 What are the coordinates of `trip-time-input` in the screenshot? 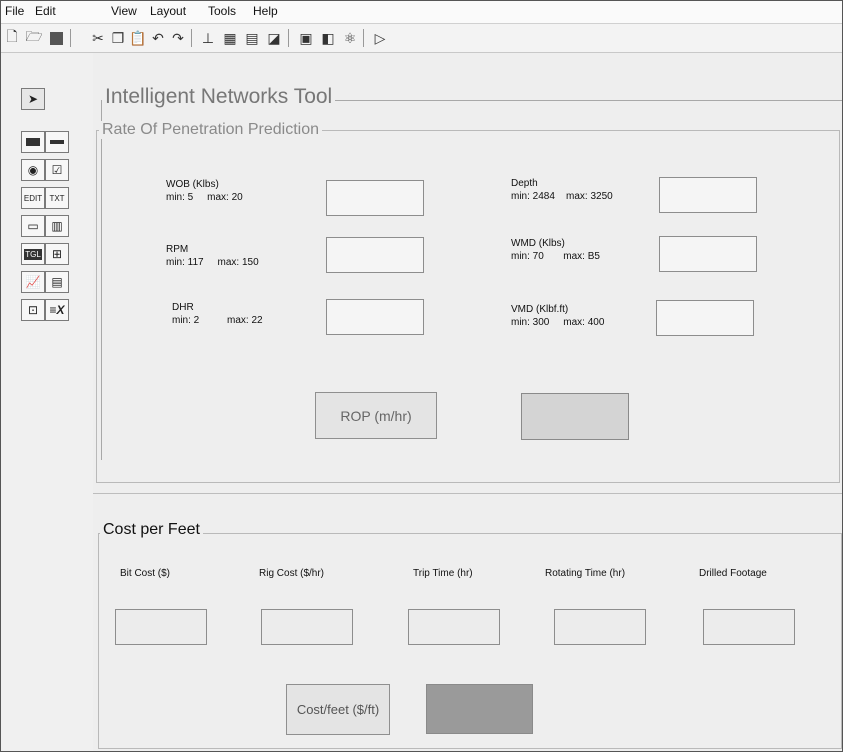 It's located at (454, 627).